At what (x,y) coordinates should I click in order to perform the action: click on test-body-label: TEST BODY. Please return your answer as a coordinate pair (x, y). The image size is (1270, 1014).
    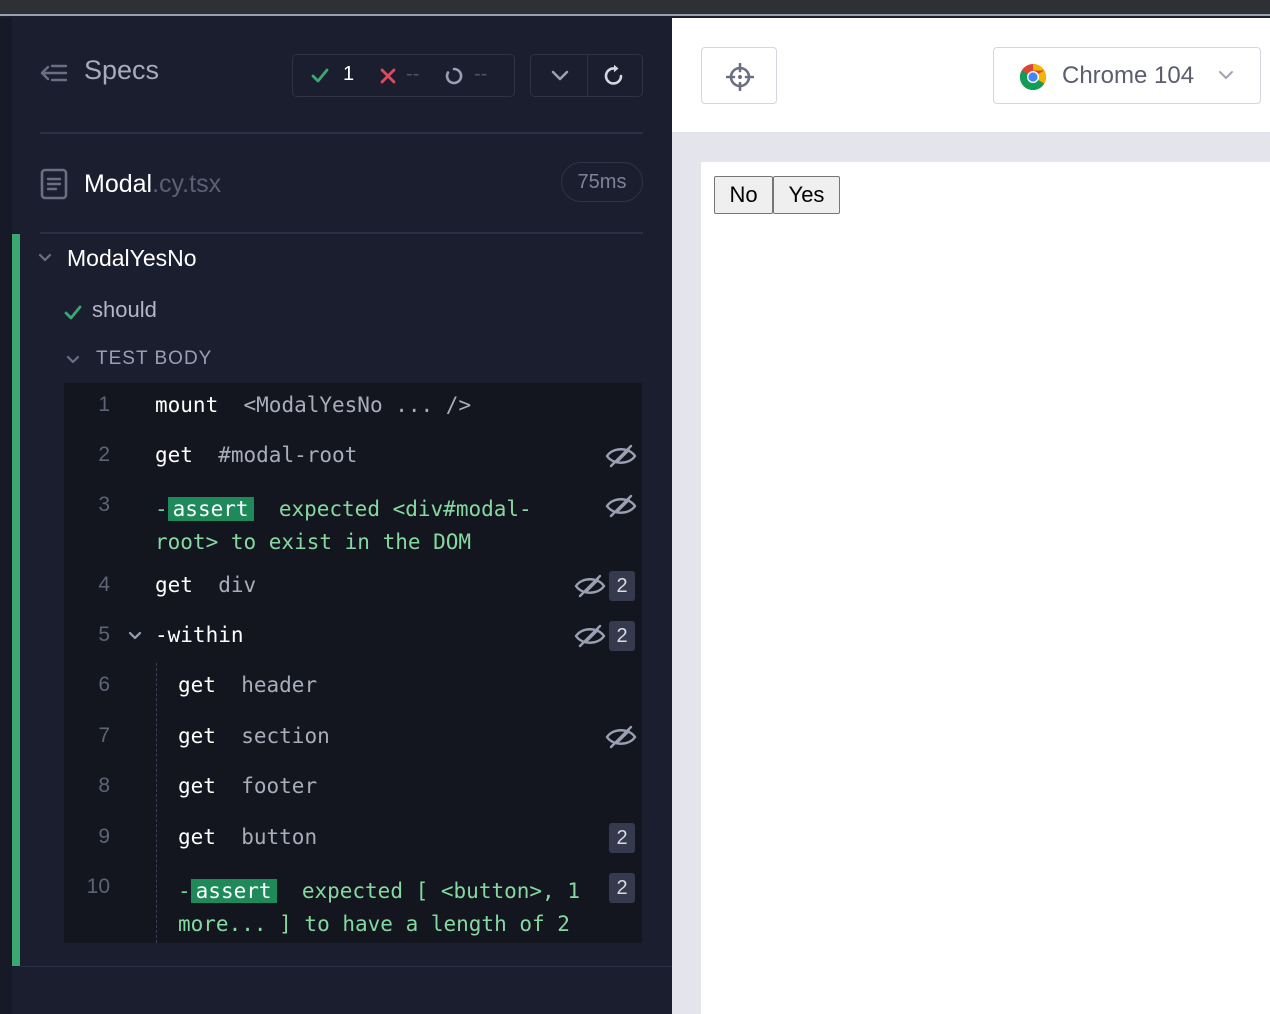
    Looking at the image, I should click on (154, 358).